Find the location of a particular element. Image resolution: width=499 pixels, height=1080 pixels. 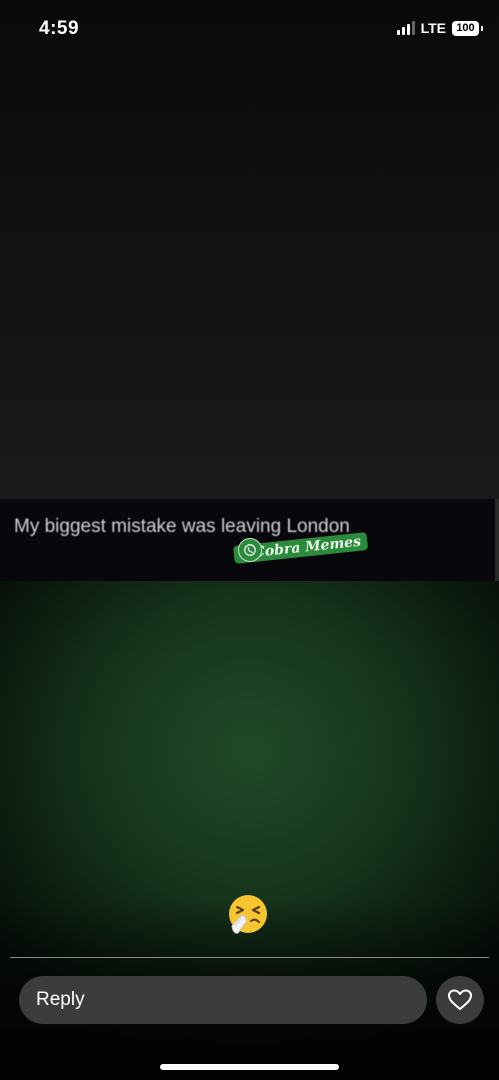

home-indicator is located at coordinates (249, 1067).